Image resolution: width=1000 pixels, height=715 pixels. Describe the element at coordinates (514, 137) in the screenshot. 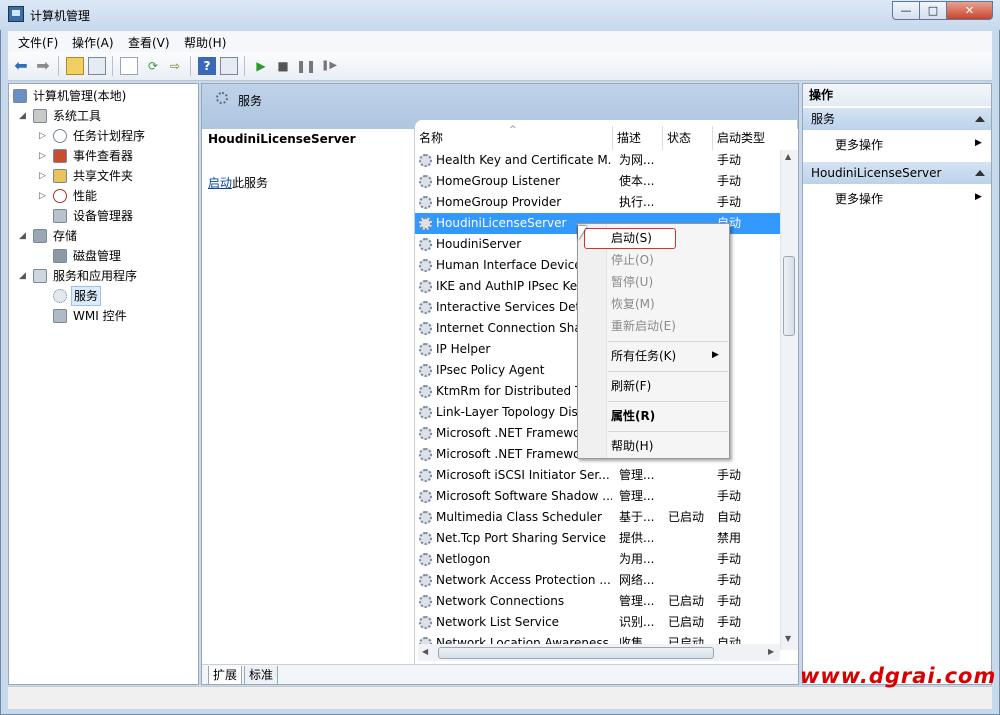

I see `column-header-name: 名称 ^` at that location.